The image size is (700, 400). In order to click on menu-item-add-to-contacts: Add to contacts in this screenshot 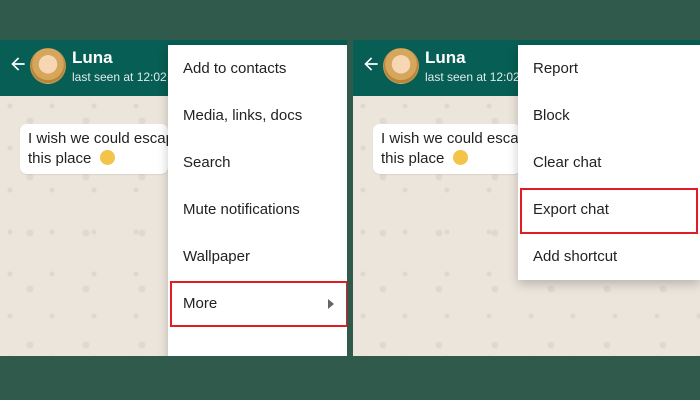, I will do `click(257, 68)`.